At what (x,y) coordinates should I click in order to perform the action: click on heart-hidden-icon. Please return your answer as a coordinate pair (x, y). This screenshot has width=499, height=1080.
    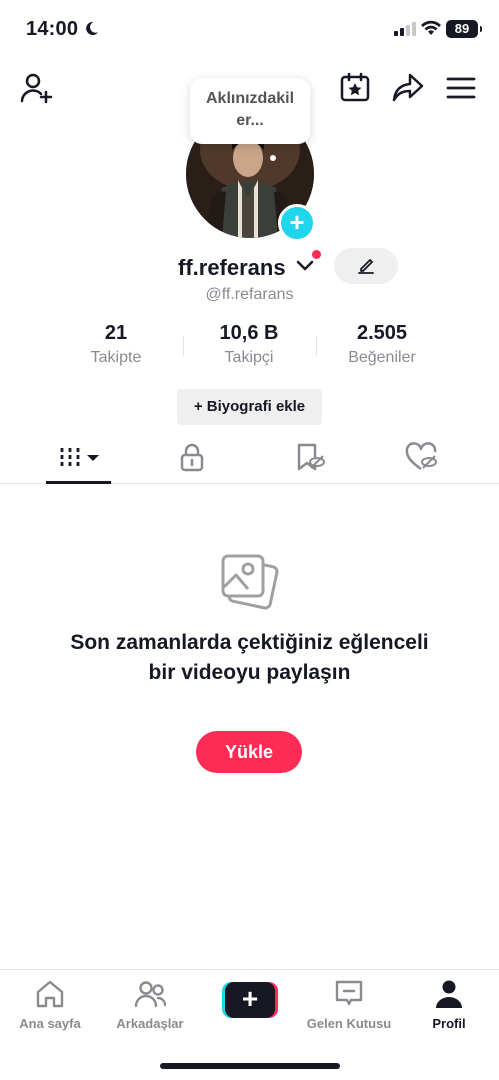
    Looking at the image, I should click on (421, 456).